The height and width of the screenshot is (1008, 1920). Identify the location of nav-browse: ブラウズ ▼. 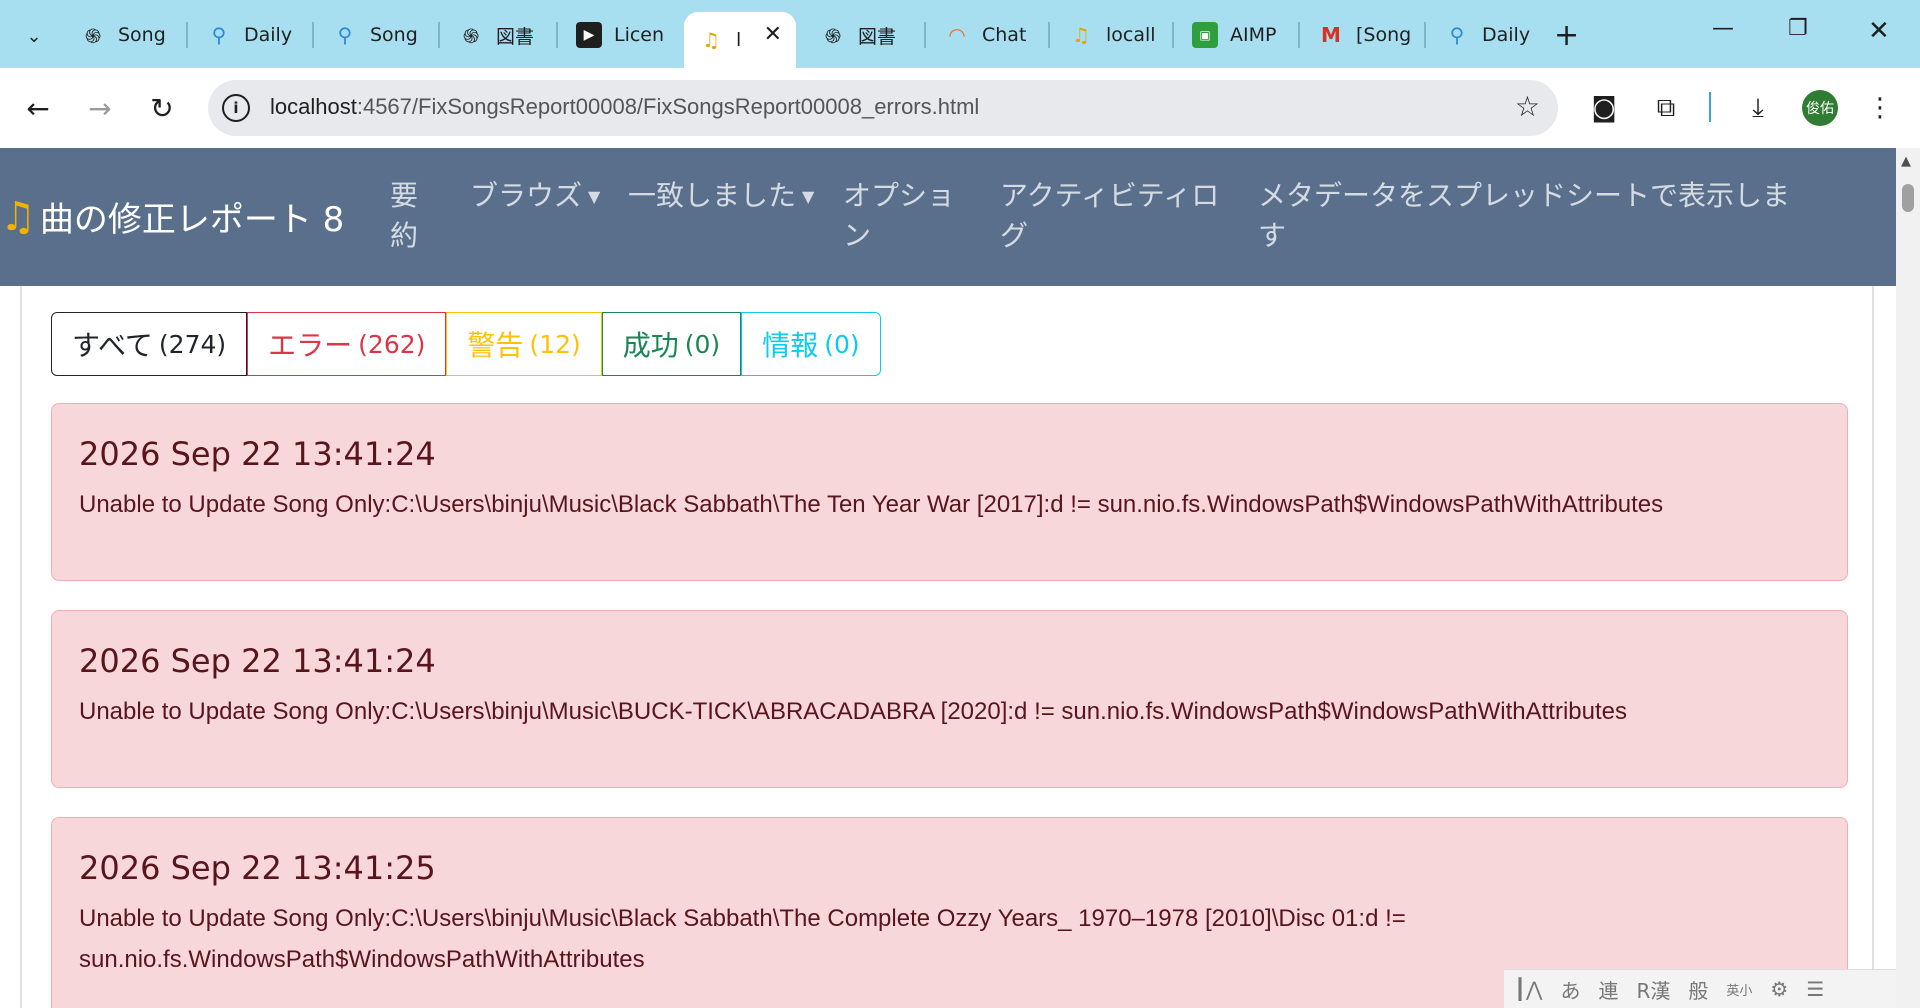
(535, 196).